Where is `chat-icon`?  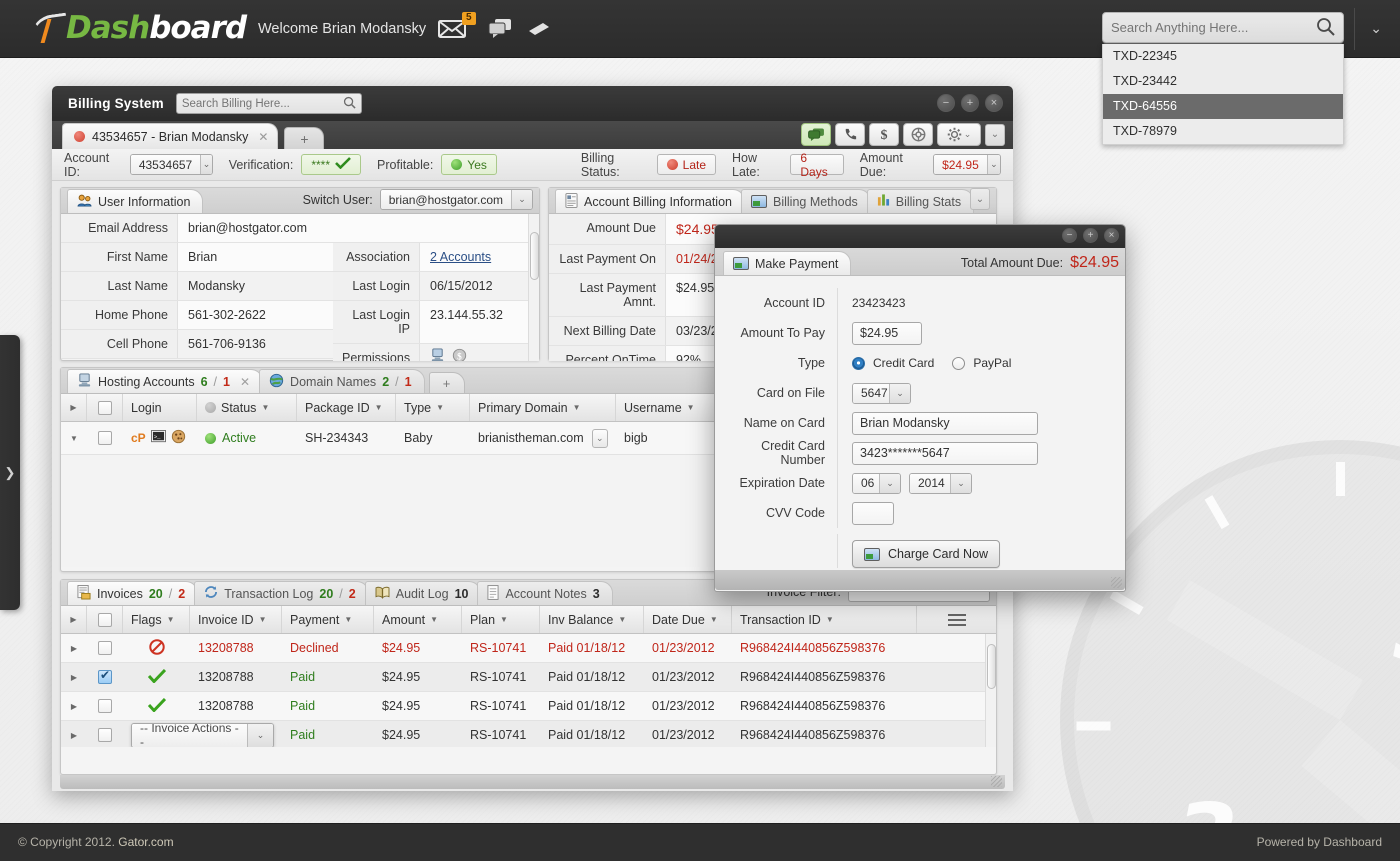 chat-icon is located at coordinates (500, 28).